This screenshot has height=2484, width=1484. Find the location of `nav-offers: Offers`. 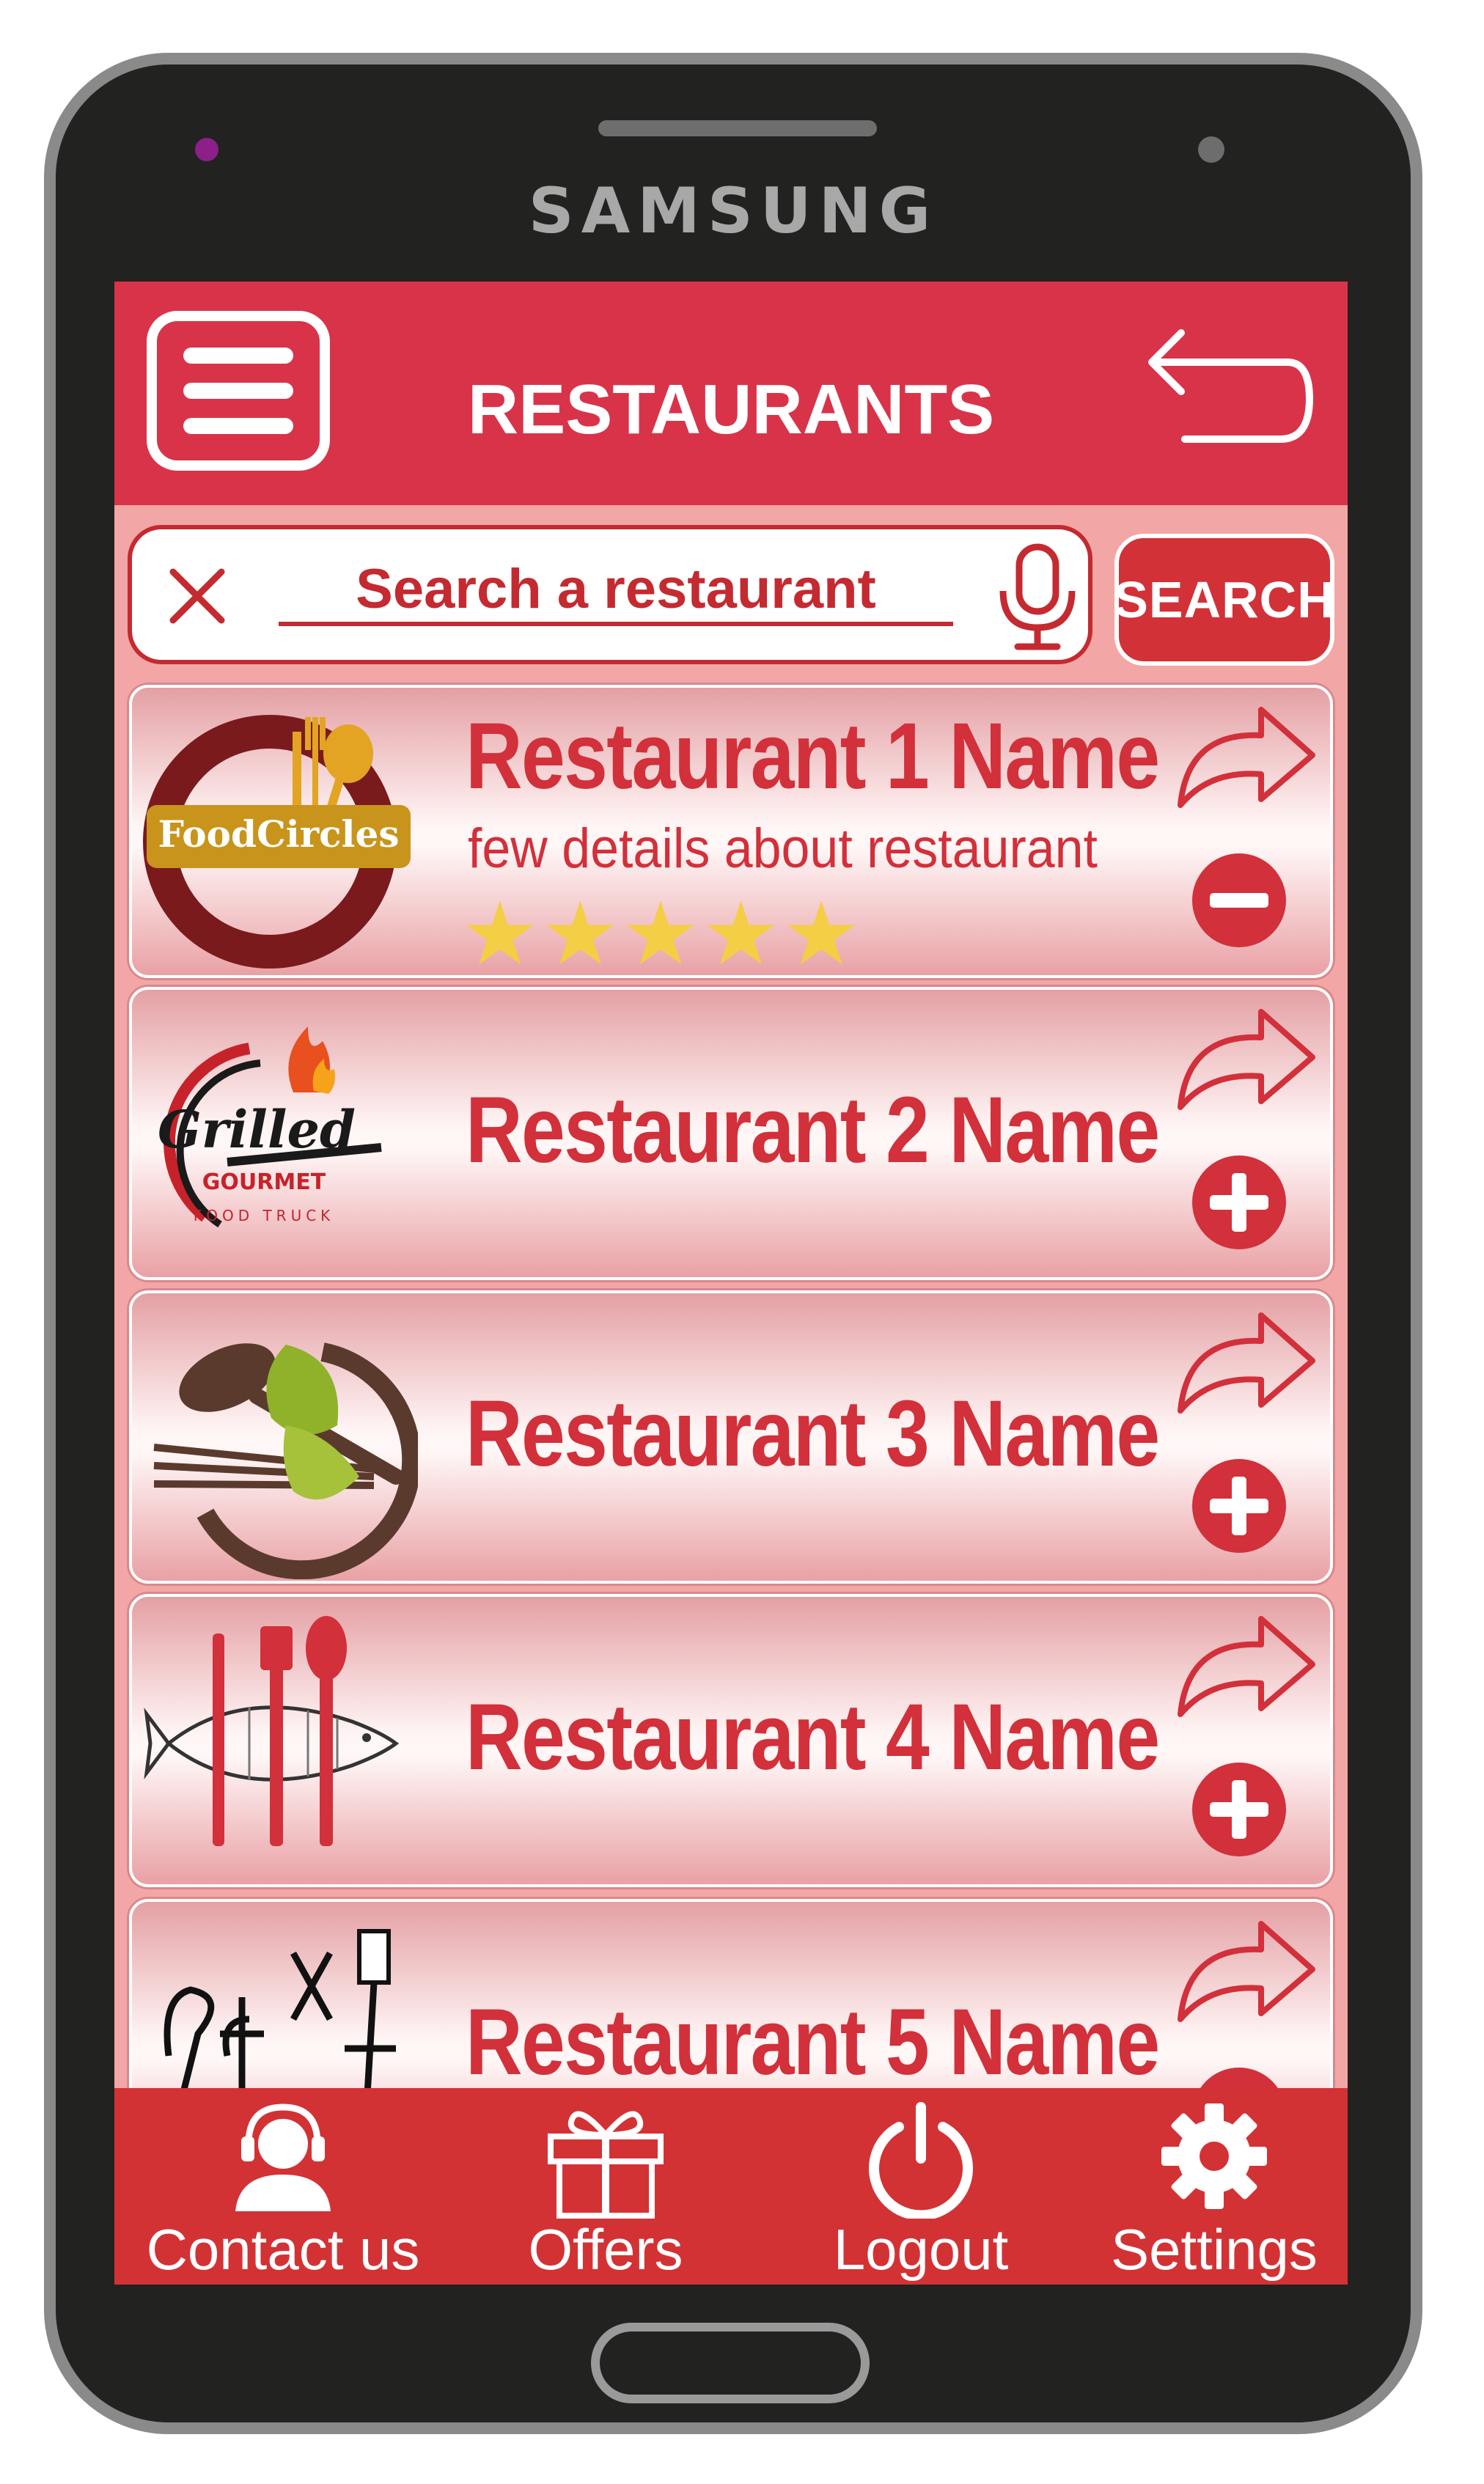

nav-offers: Offers is located at coordinates (606, 2186).